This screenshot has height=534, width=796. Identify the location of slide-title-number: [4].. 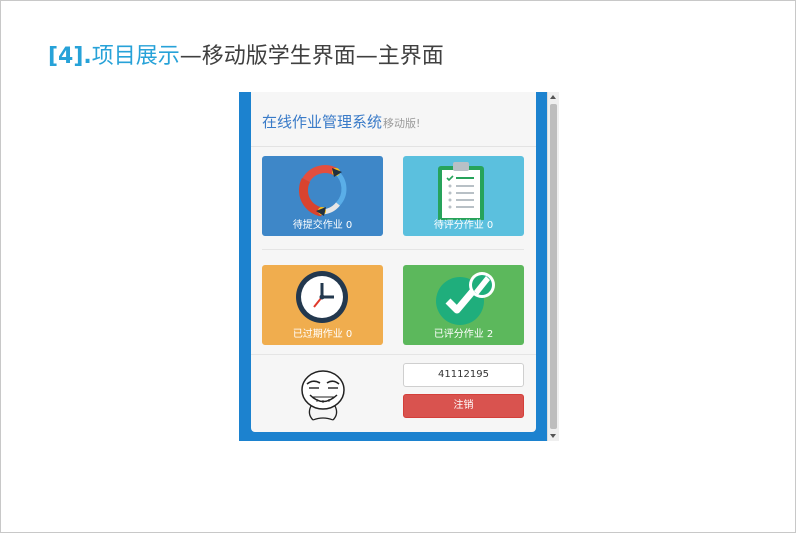
(70, 56).